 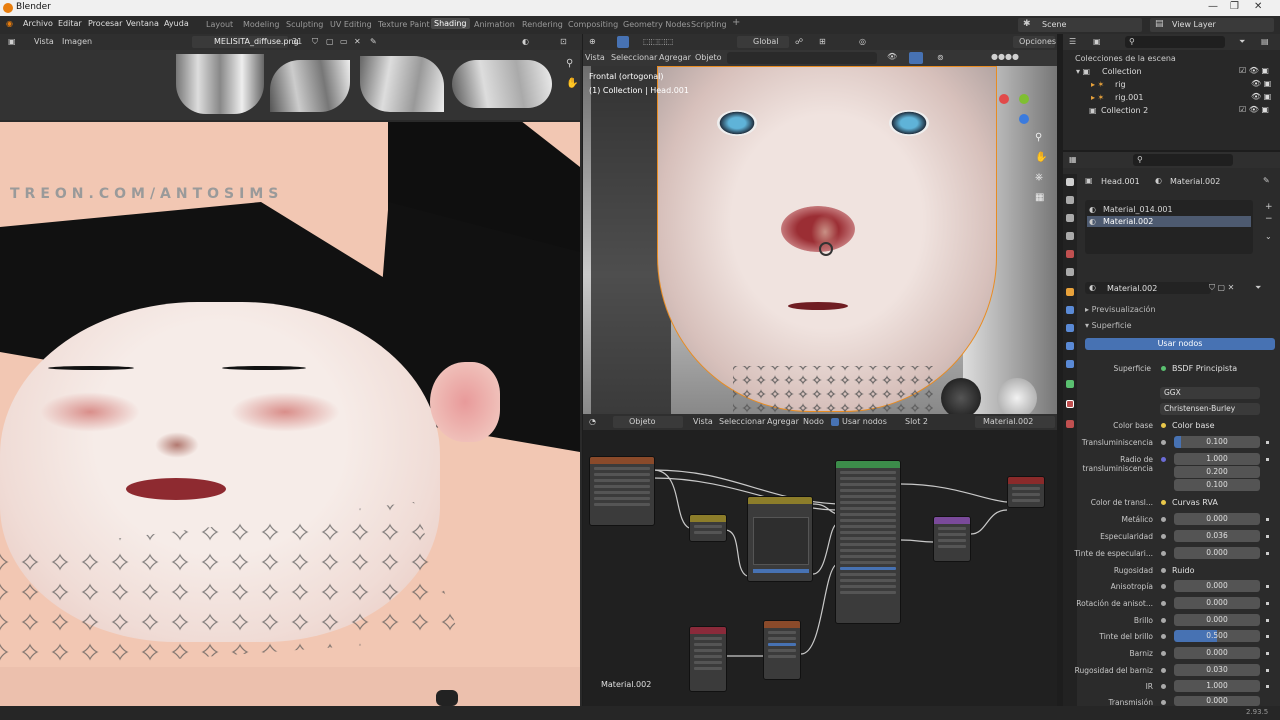 I want to click on menu-vista-3d: Vista, so click(x=595, y=57).